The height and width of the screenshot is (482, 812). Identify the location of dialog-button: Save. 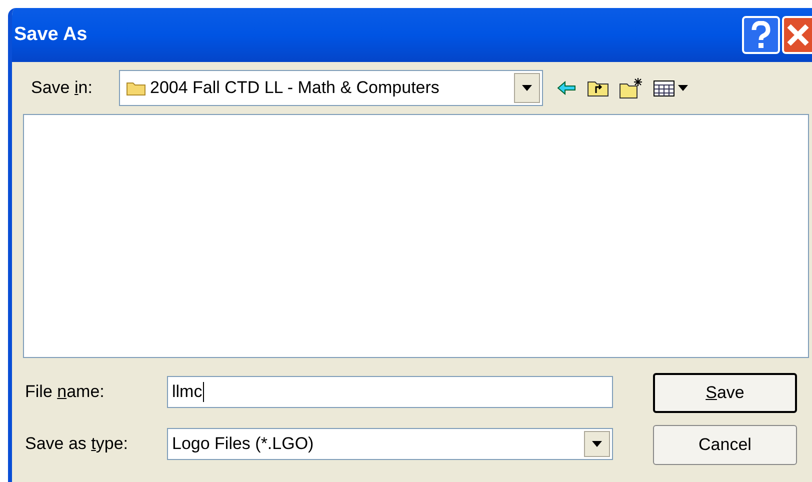
(725, 393).